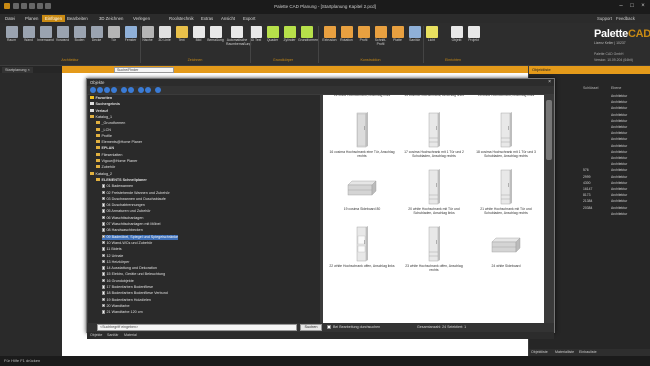 The width and height of the screenshot is (650, 366). What do you see at coordinates (238, 40) in the screenshot?
I see `ribbon-button-13: Automatische Raumbemaßung` at bounding box center [238, 40].